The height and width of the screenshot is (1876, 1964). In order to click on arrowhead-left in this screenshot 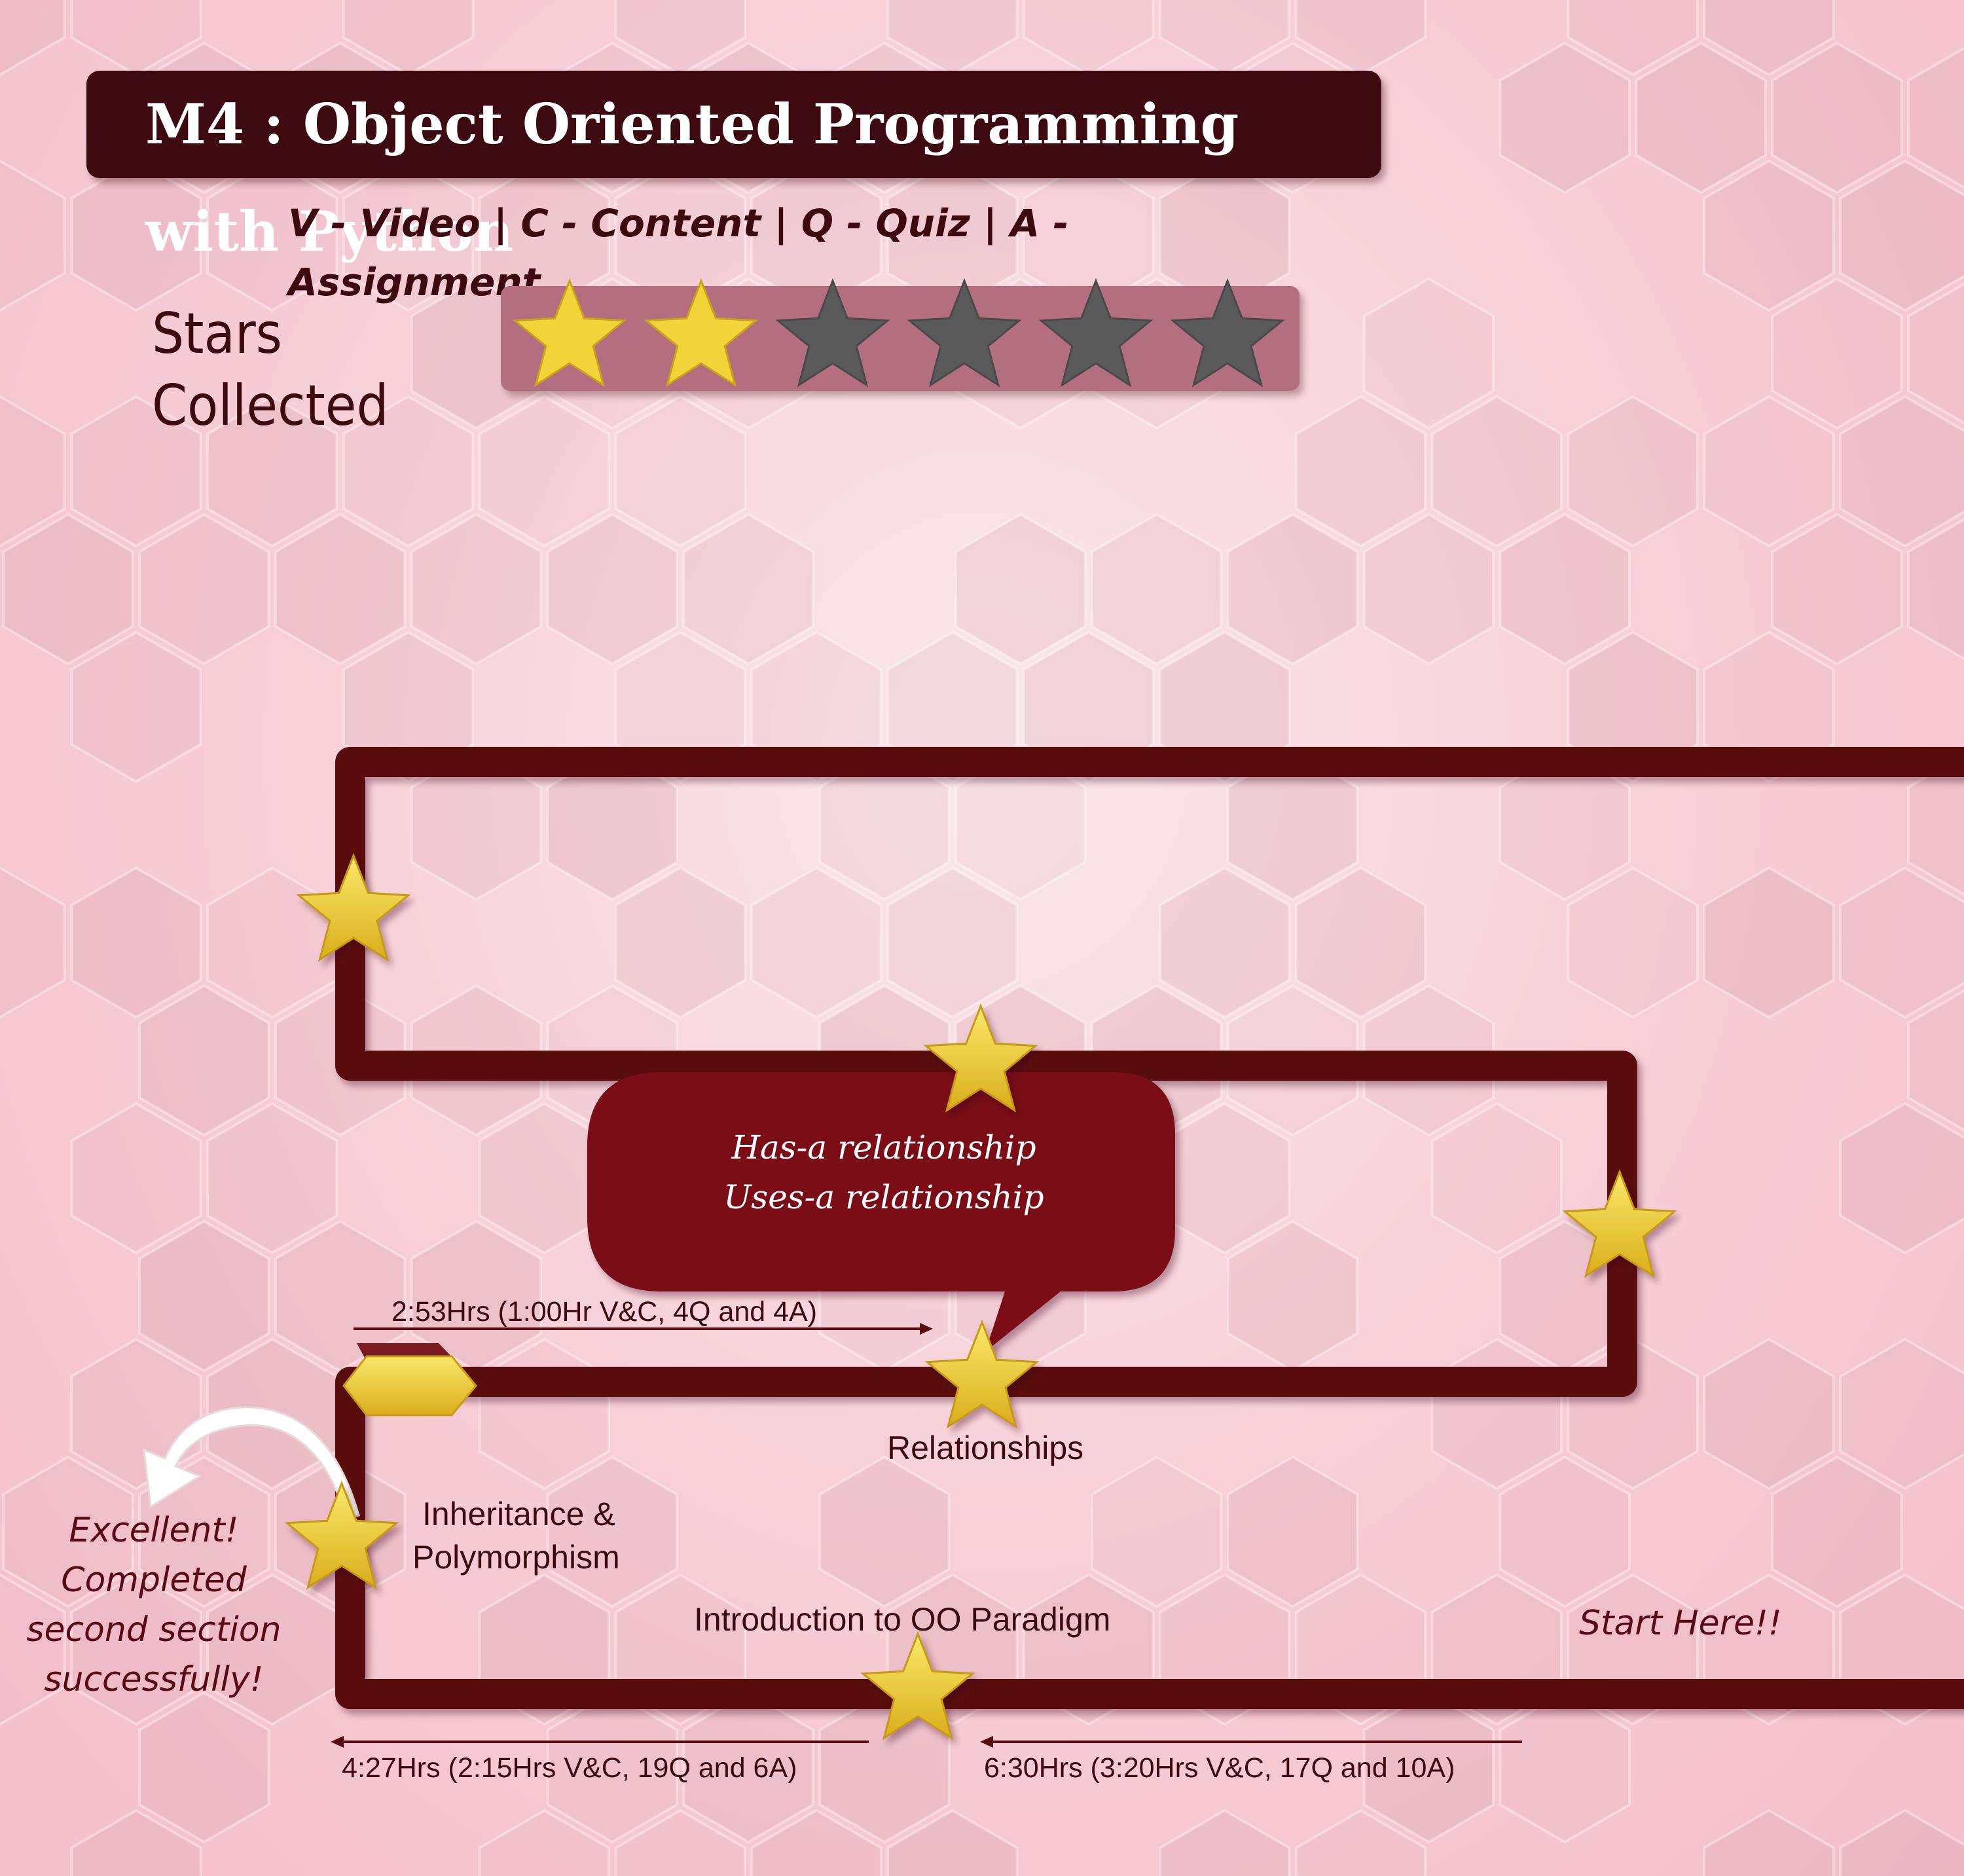, I will do `click(337, 1742)`.